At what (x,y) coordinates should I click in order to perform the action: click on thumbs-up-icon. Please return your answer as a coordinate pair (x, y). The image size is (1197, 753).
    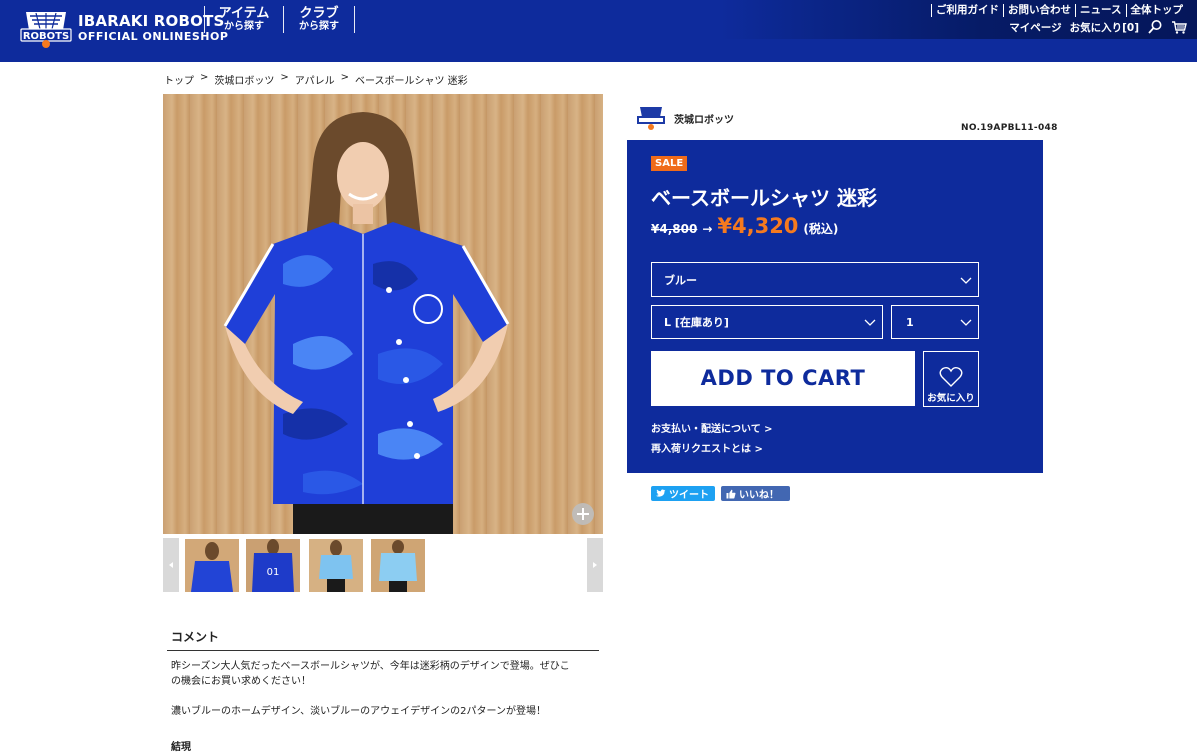
    Looking at the image, I should click on (731, 493).